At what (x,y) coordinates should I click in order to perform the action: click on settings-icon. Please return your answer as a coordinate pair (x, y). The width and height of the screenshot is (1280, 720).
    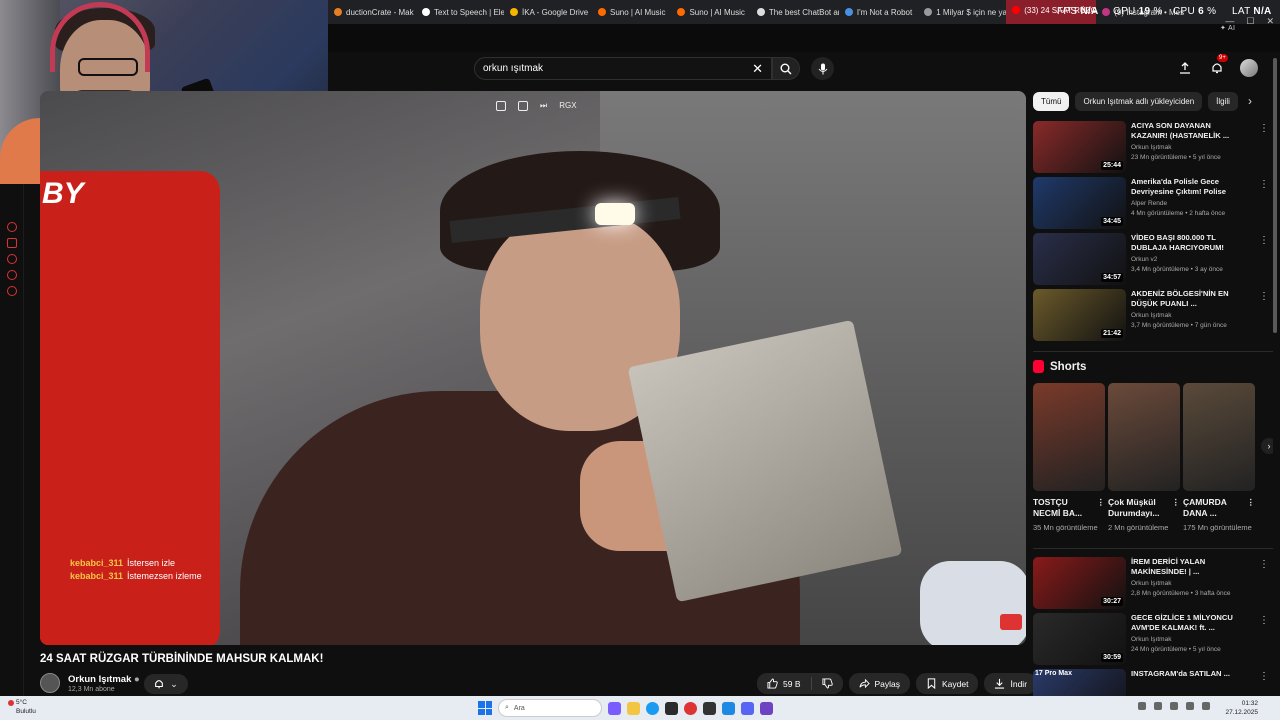
    Looking at the image, I should click on (12, 291).